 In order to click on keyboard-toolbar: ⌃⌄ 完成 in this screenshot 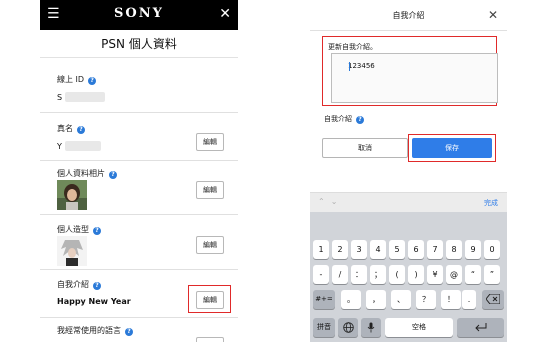, I will do `click(408, 202)`.